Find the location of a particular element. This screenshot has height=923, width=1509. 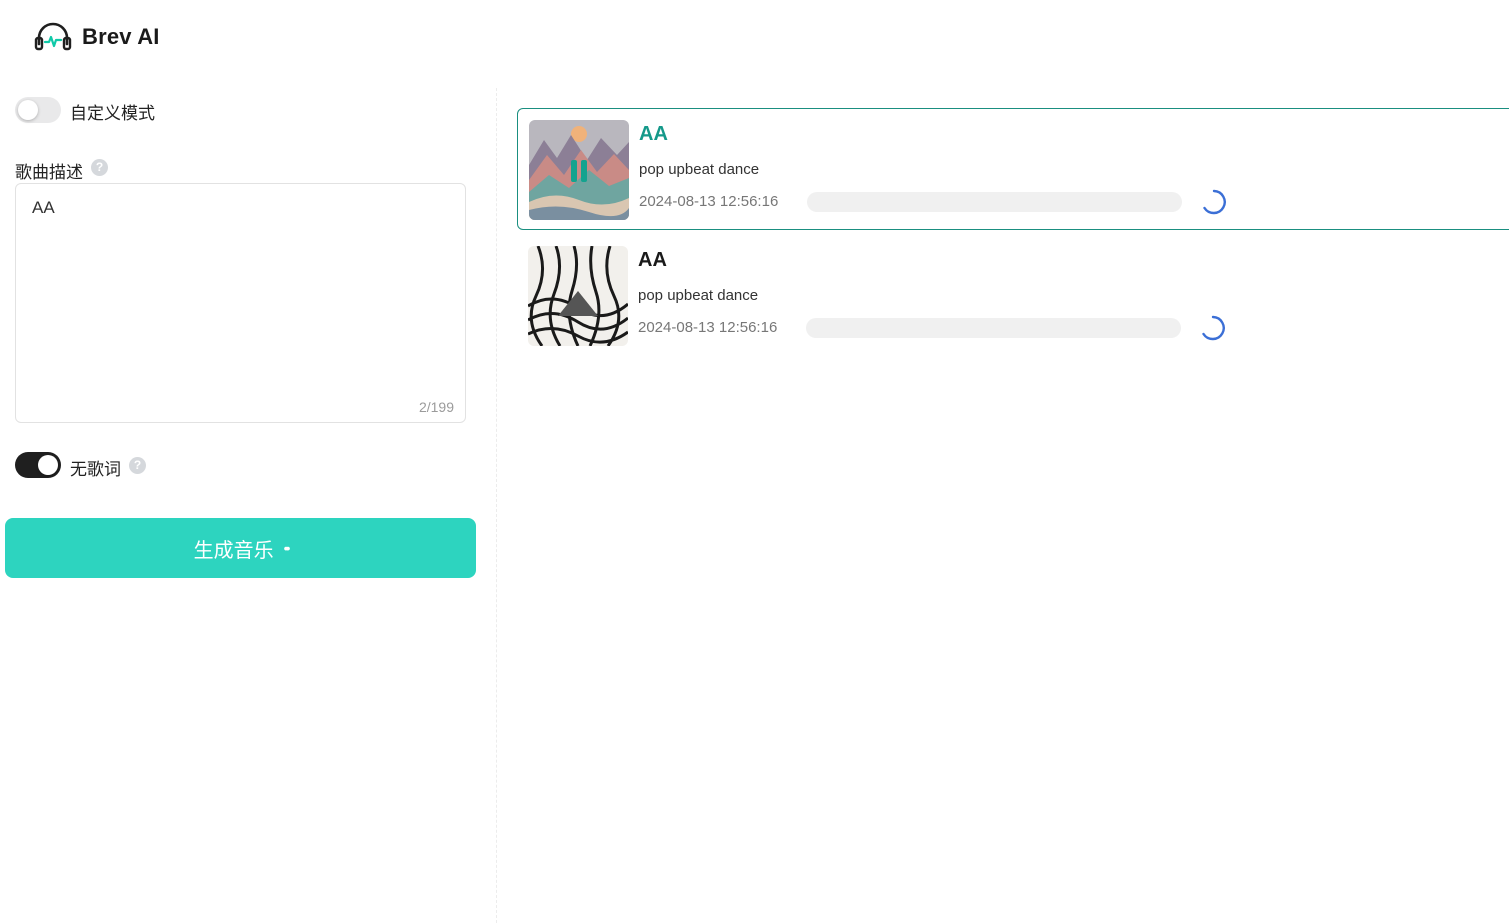

loading-dots-icon: •• is located at coordinates (287, 548).